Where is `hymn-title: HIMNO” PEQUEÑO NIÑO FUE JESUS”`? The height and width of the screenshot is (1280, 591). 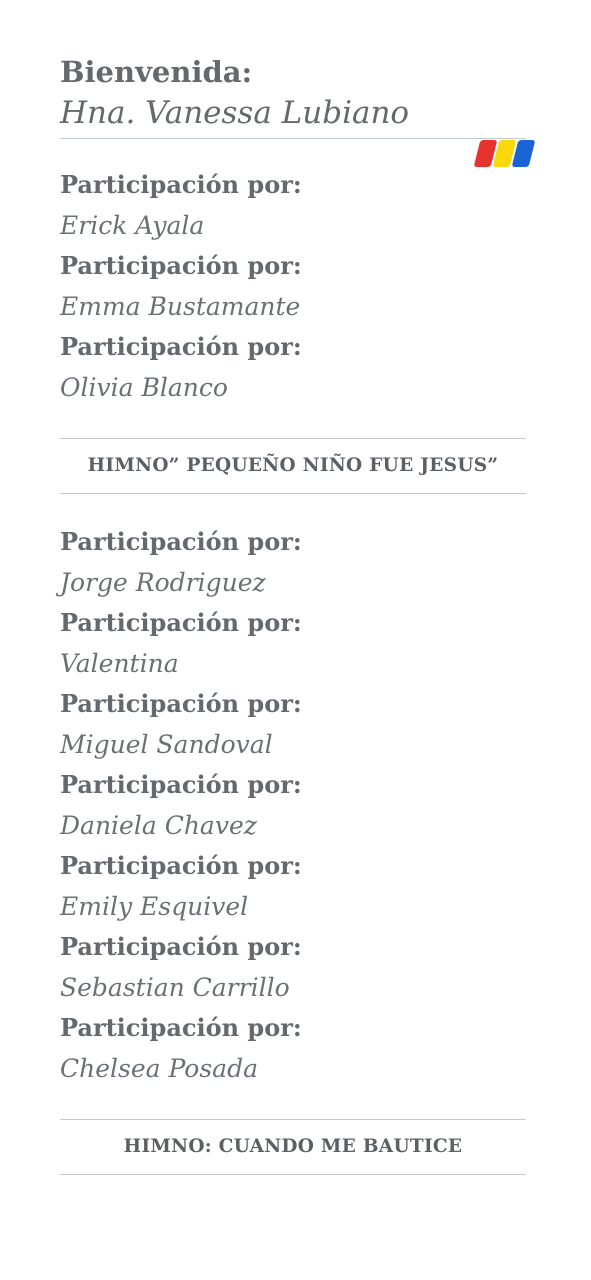 hymn-title: HIMNO” PEQUEÑO NIÑO FUE JESUS” is located at coordinates (293, 465).